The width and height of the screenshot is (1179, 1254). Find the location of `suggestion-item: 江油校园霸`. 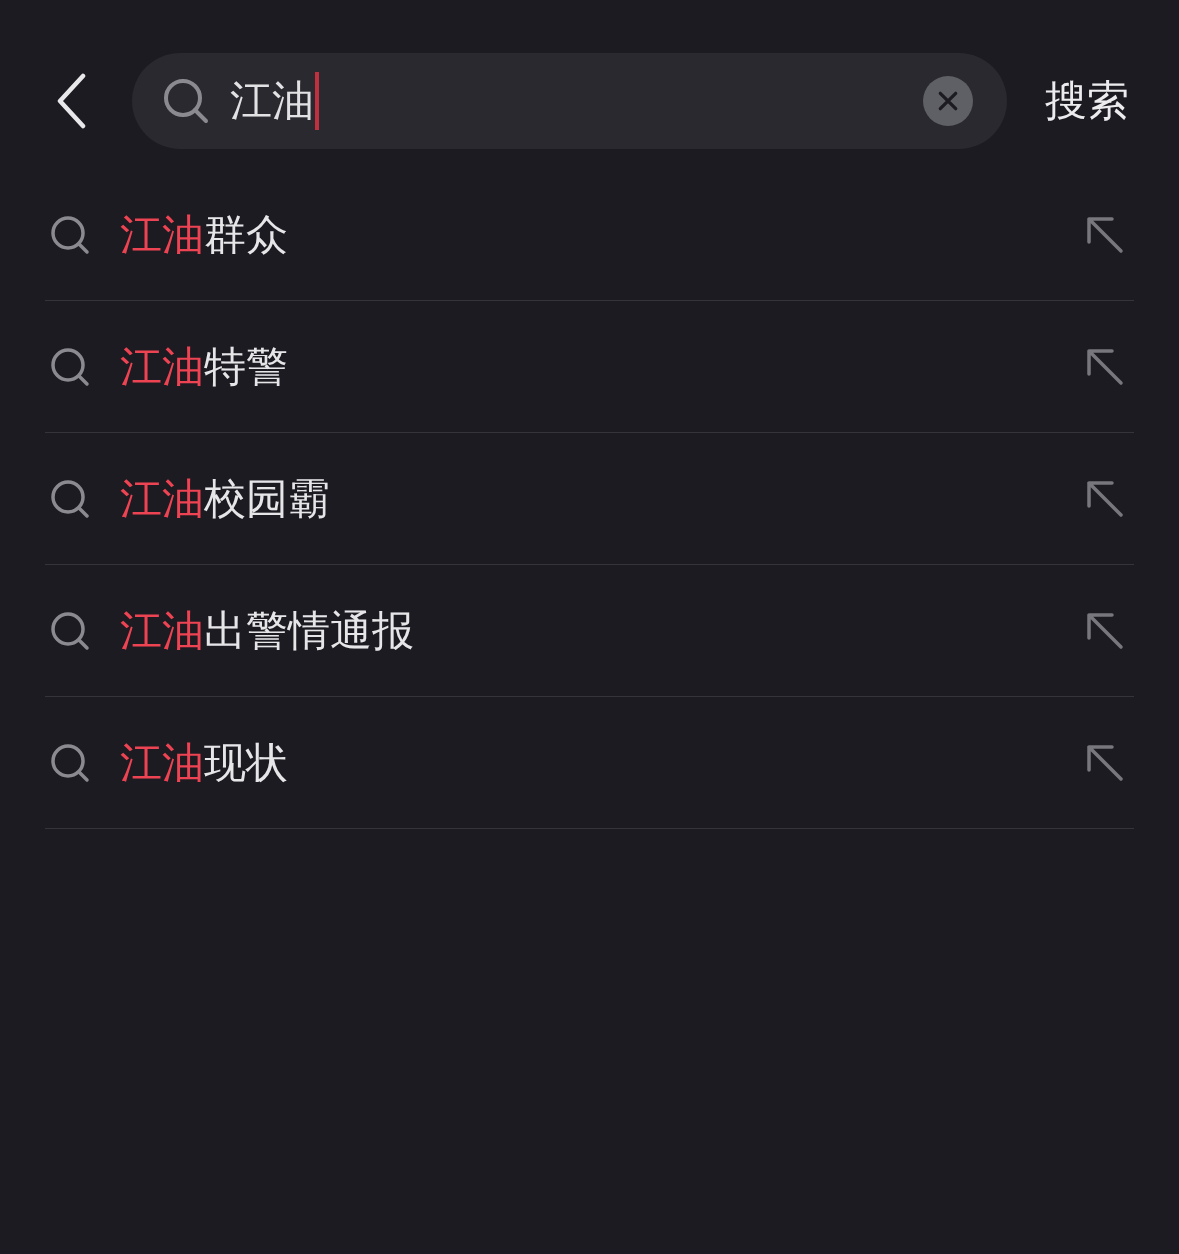

suggestion-item: 江油校园霸 is located at coordinates (603, 498).